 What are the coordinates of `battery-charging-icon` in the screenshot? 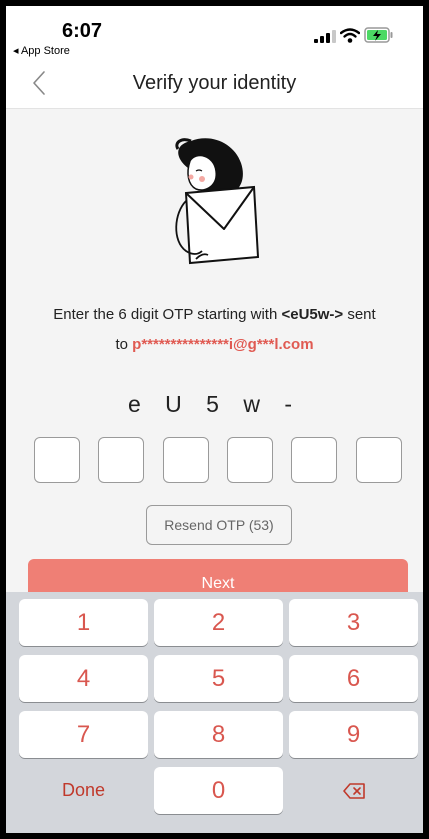 It's located at (378, 35).